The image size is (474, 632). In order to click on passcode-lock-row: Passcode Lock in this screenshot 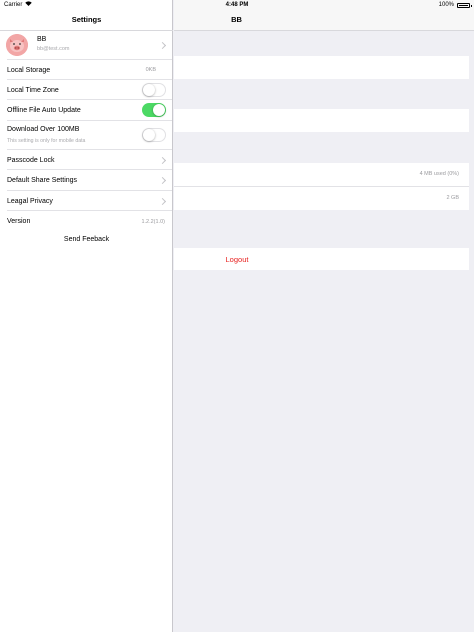, I will do `click(86, 160)`.